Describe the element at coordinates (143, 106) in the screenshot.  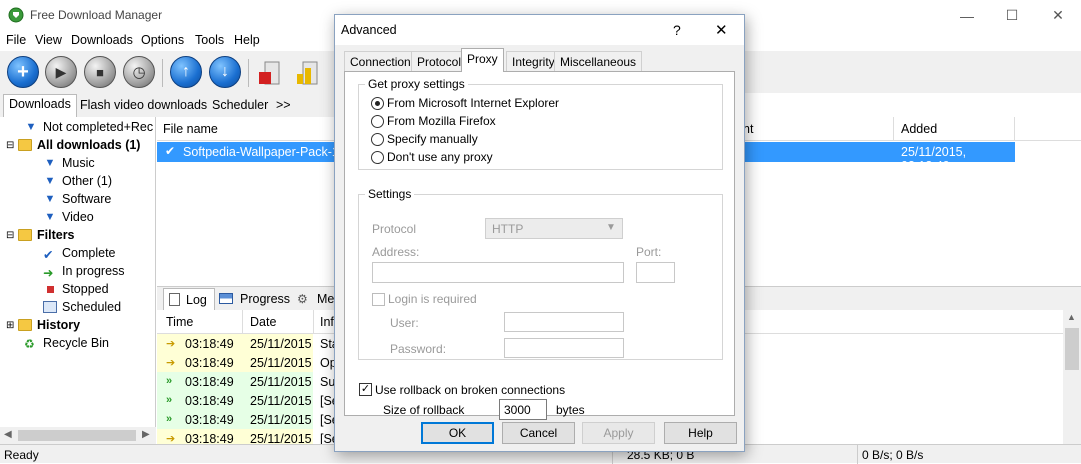
I see `tab-flash-video: Flash video downloads` at that location.